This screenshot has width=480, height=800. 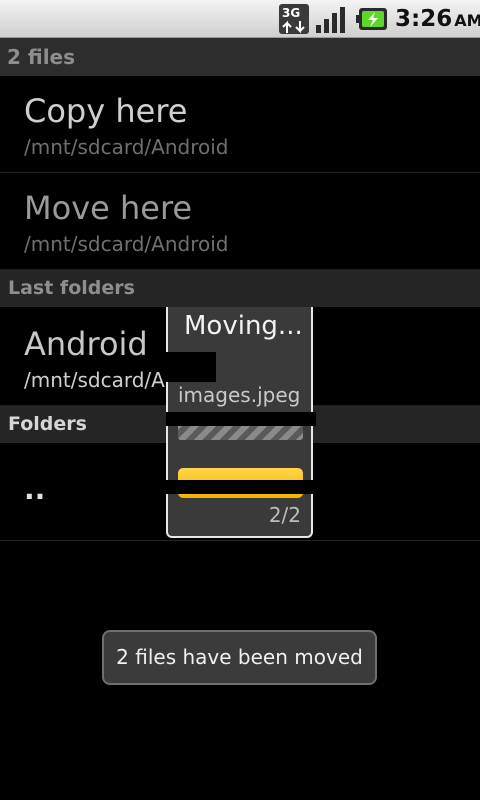 I want to click on toast-message: 2 files have been moved, so click(x=239, y=657).